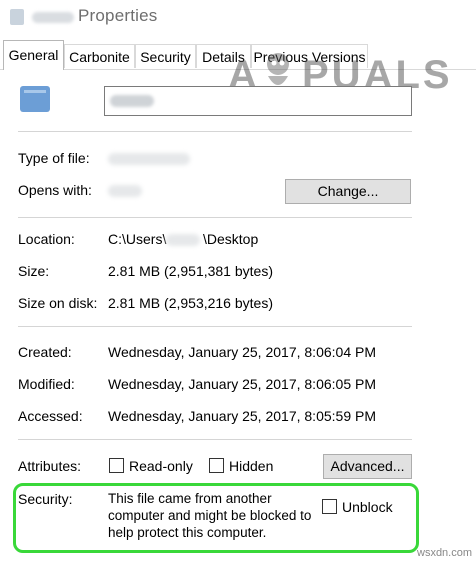 The height and width of the screenshot is (563, 476). Describe the element at coordinates (50, 466) in the screenshot. I see `attributes-label: Attributes:` at that location.